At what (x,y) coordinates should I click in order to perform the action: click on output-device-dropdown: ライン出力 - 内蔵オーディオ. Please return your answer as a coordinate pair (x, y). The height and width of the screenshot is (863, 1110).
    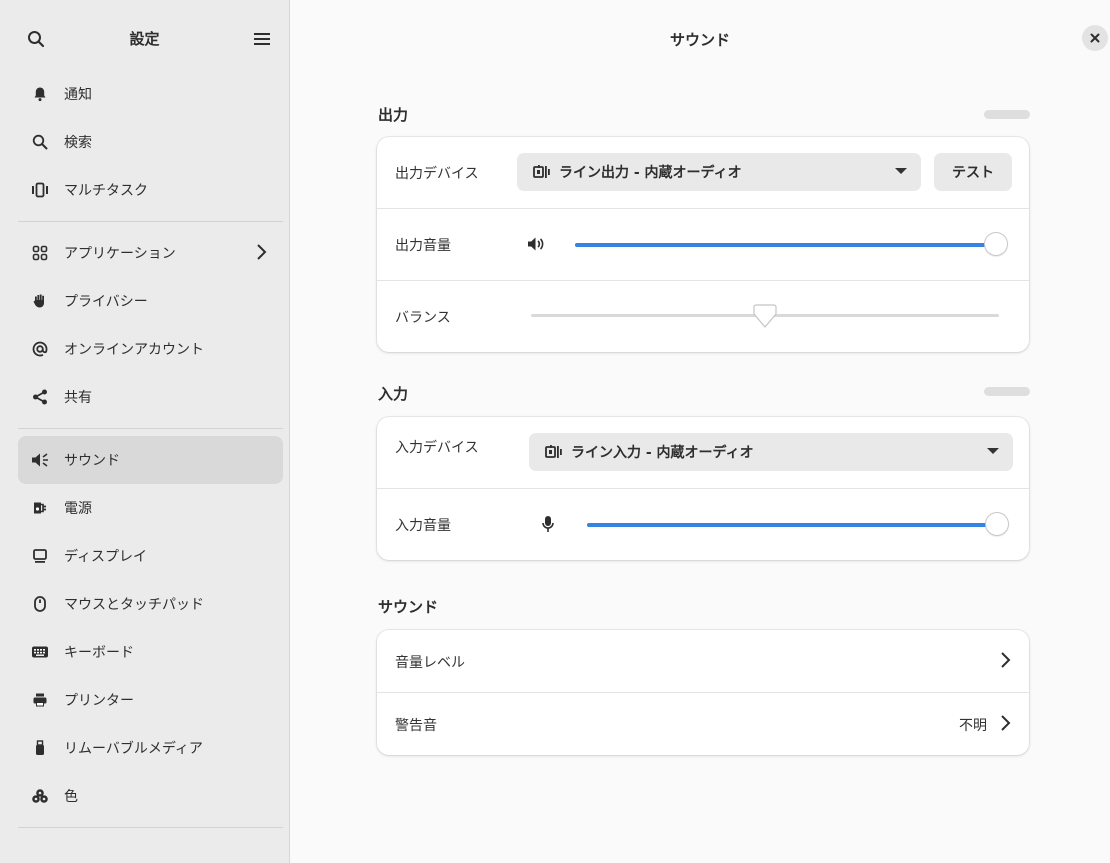
    Looking at the image, I should click on (719, 172).